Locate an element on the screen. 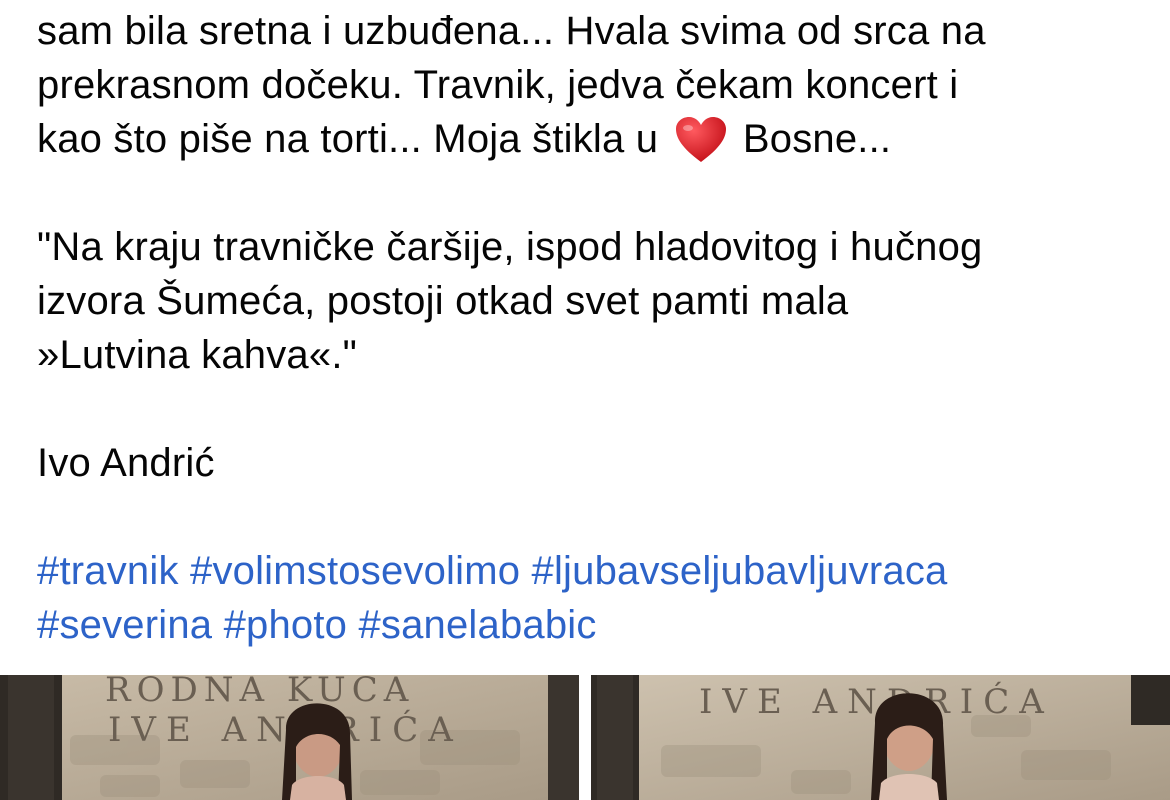  hashtag-link: #volimstosevolimo is located at coordinates (355, 571).